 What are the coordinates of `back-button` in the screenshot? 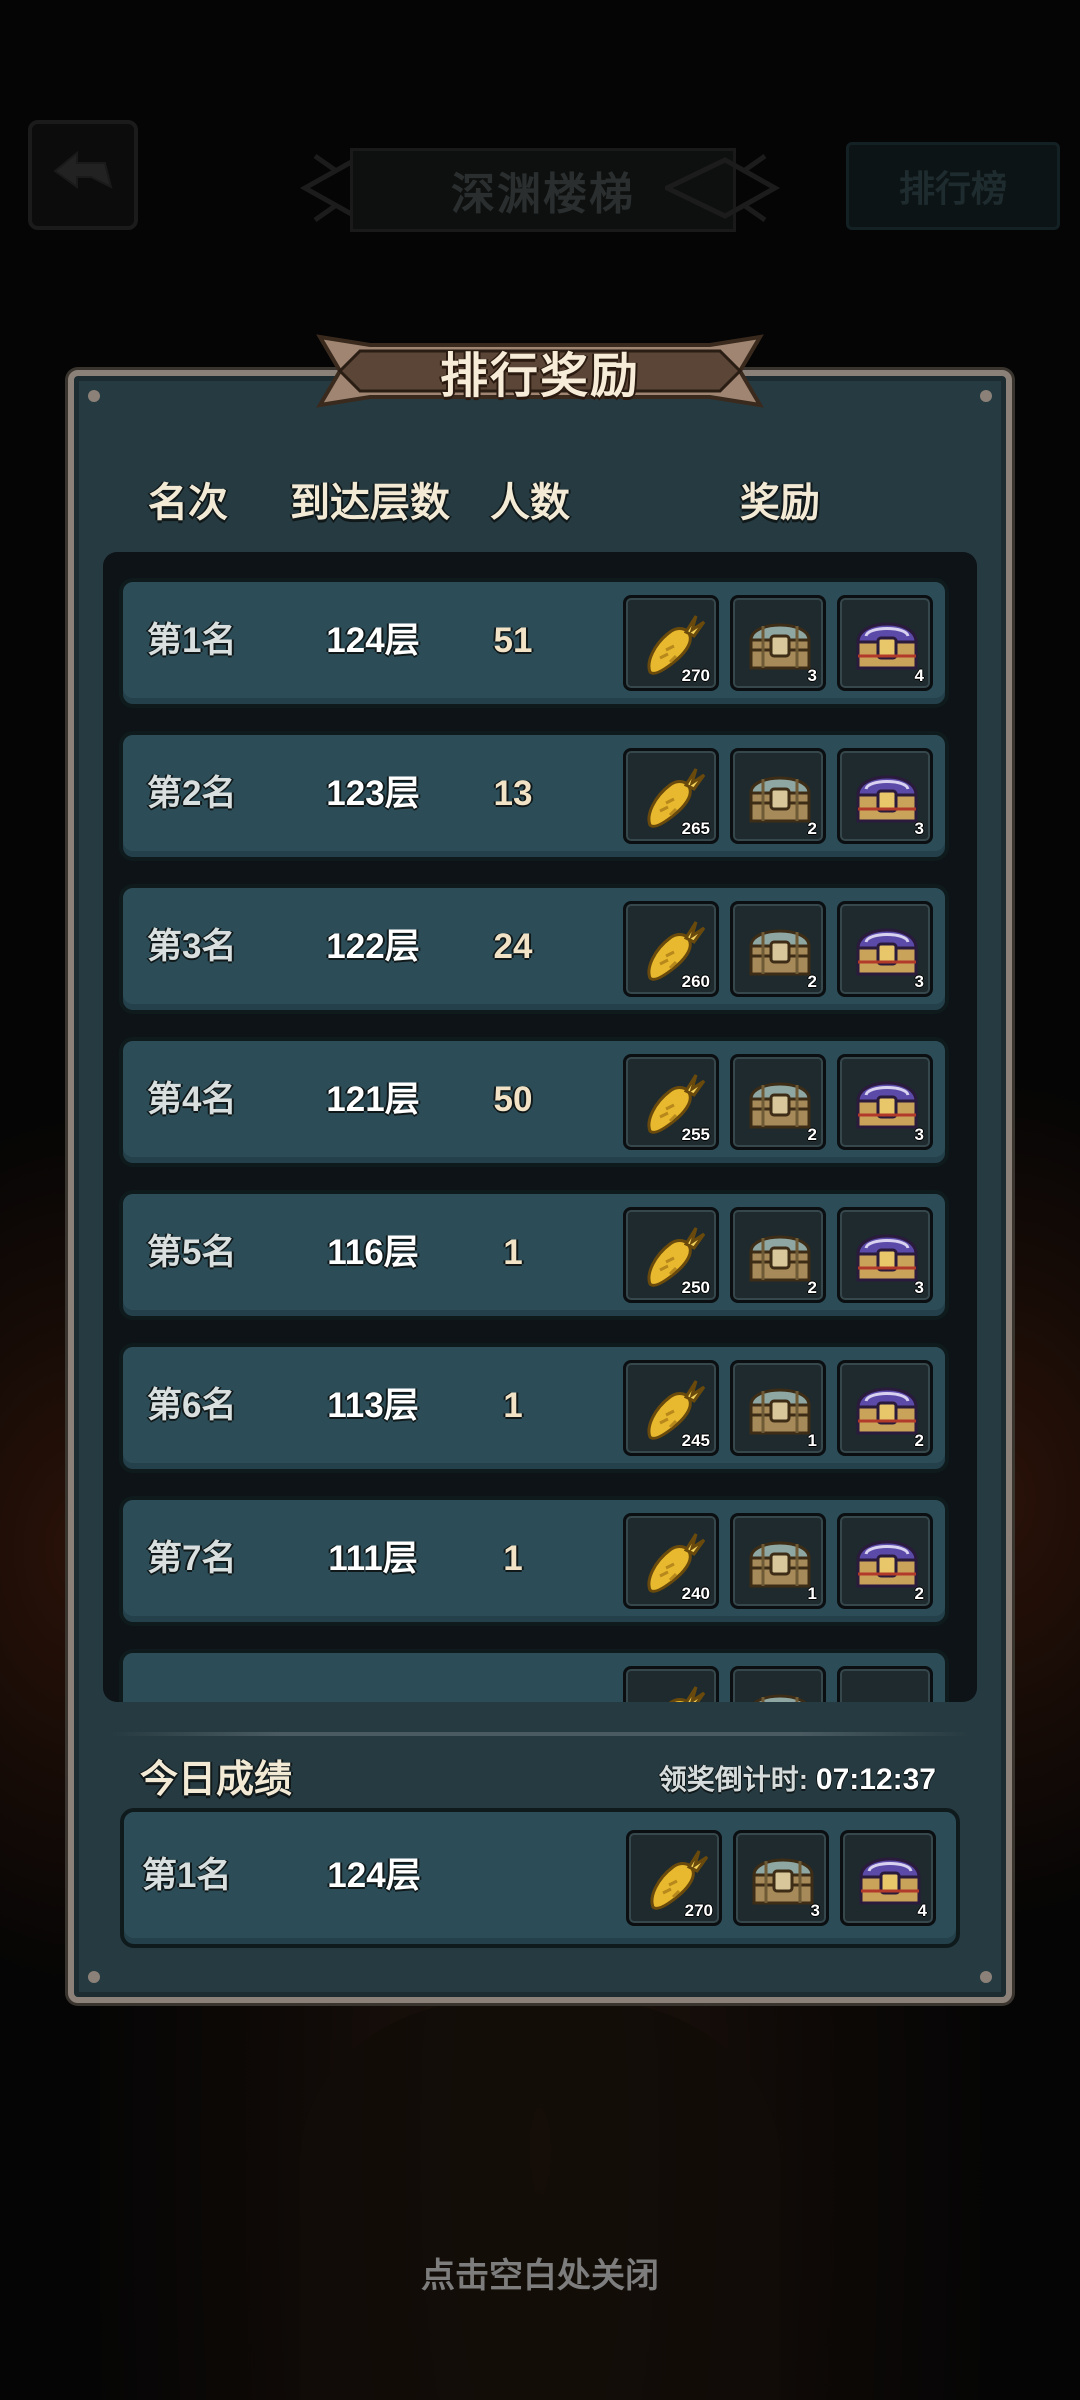 It's located at (83, 175).